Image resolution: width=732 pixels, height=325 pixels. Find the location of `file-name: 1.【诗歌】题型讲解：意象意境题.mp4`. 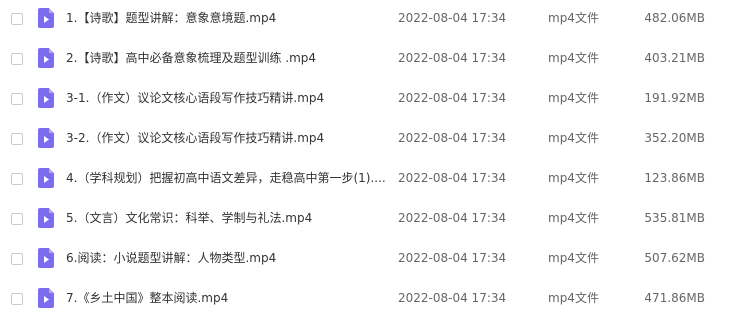

file-name: 1.【诗歌】题型讲解：意象意境题.mp4 is located at coordinates (226, 18).